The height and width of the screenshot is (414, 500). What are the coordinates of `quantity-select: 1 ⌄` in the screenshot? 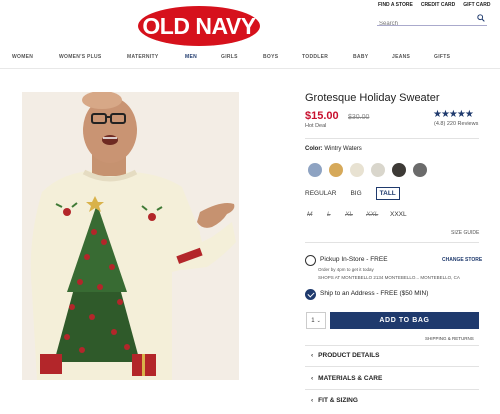 It's located at (316, 320).